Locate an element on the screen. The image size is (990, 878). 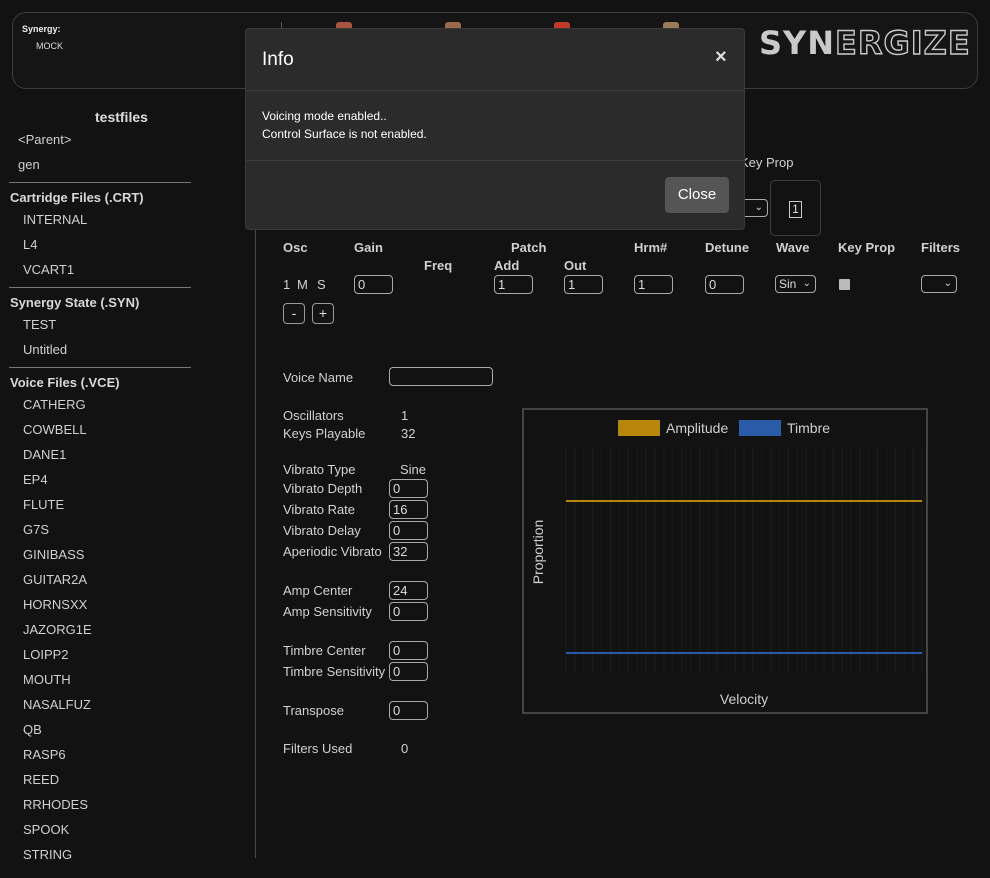
filters-select: ⌄ is located at coordinates (939, 284).